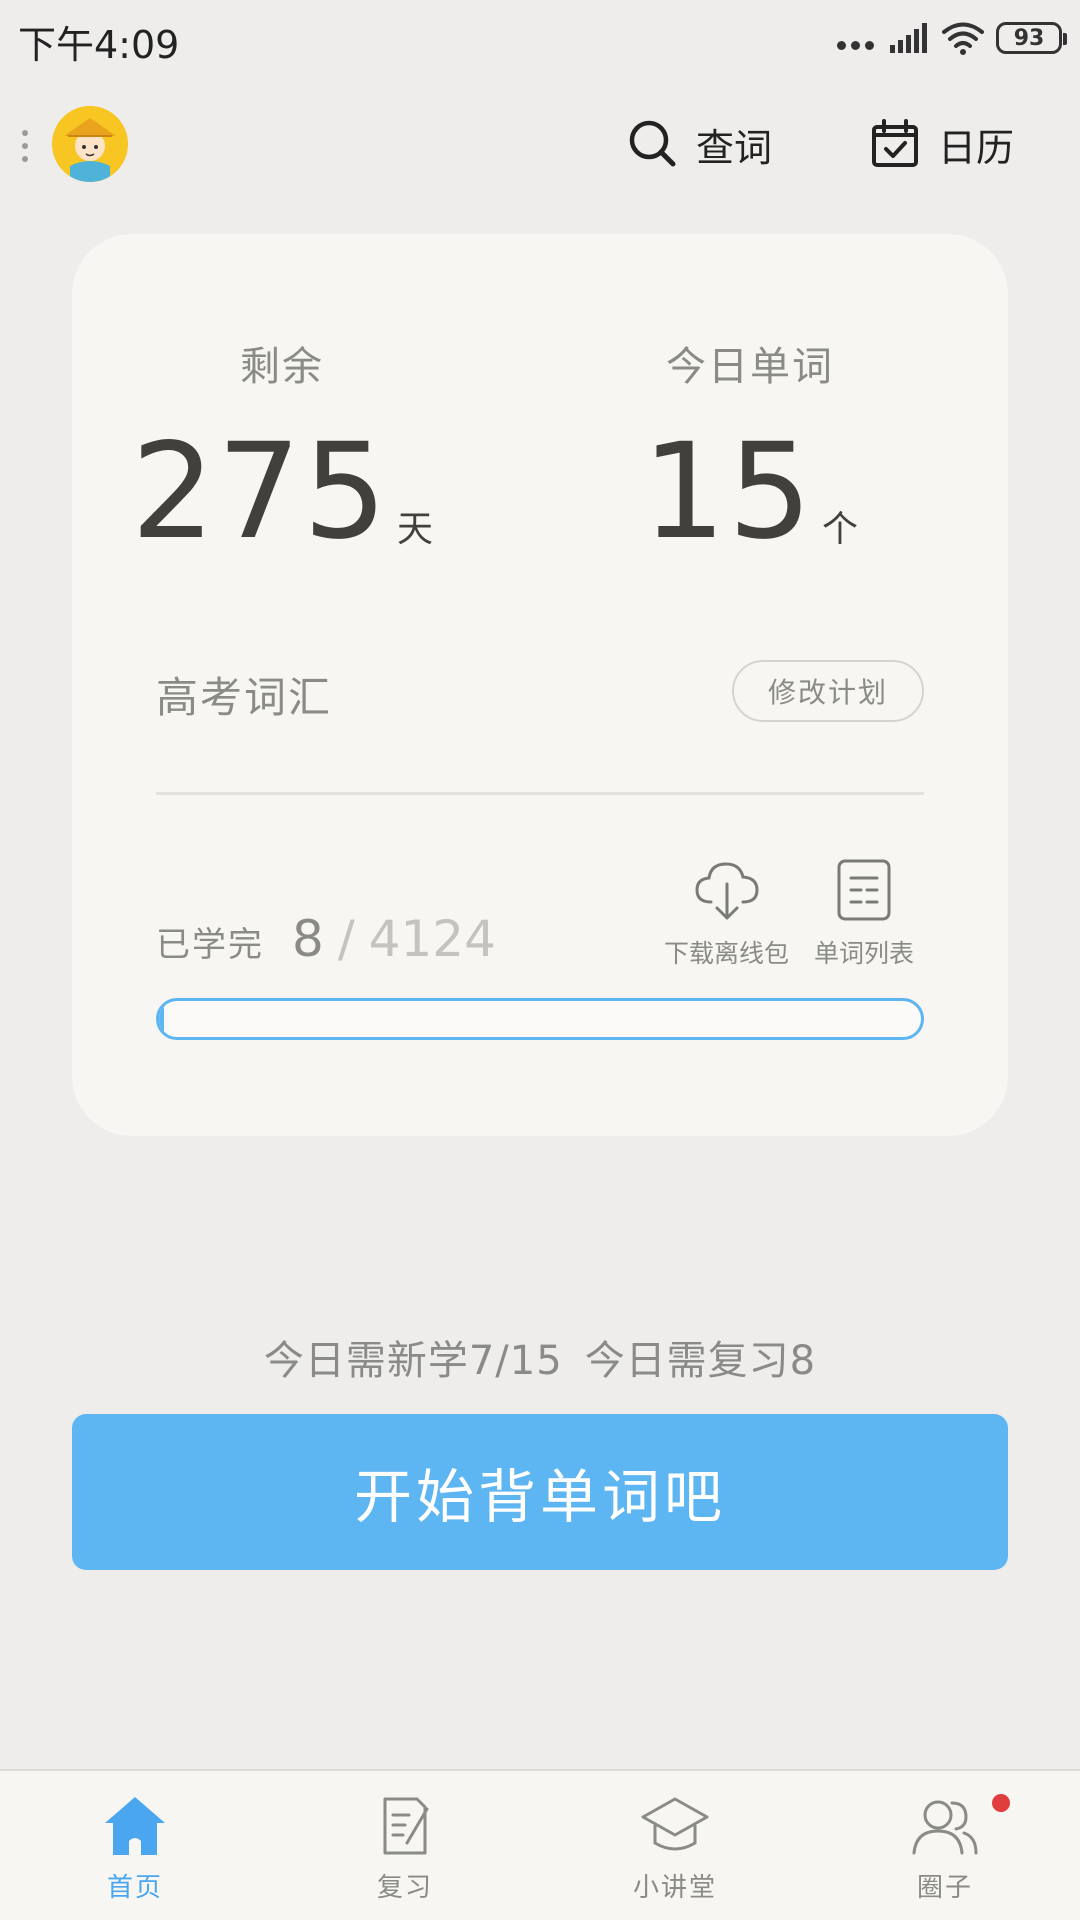  Describe the element at coordinates (135, 1826) in the screenshot. I see `home-icon` at that location.